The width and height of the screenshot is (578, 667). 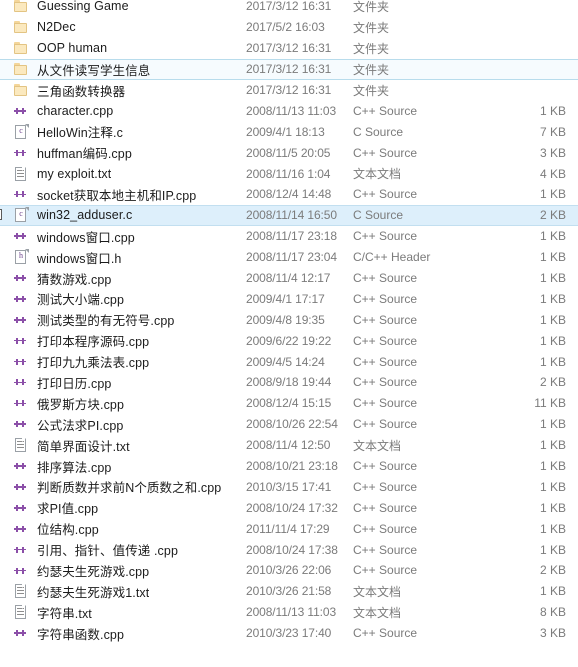 I want to click on cell-name: 三角函数转换器, so click(x=123, y=90).